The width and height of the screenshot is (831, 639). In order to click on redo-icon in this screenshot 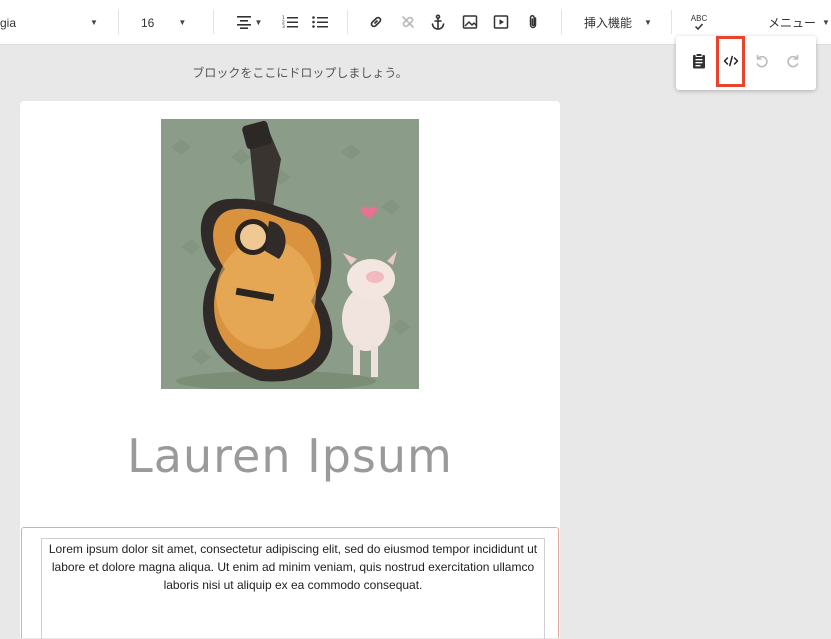, I will do `click(793, 63)`.